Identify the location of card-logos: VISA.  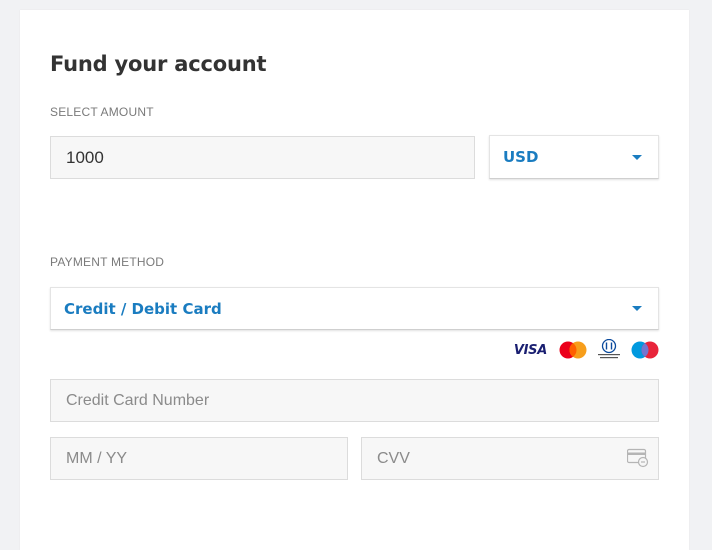
(584, 350).